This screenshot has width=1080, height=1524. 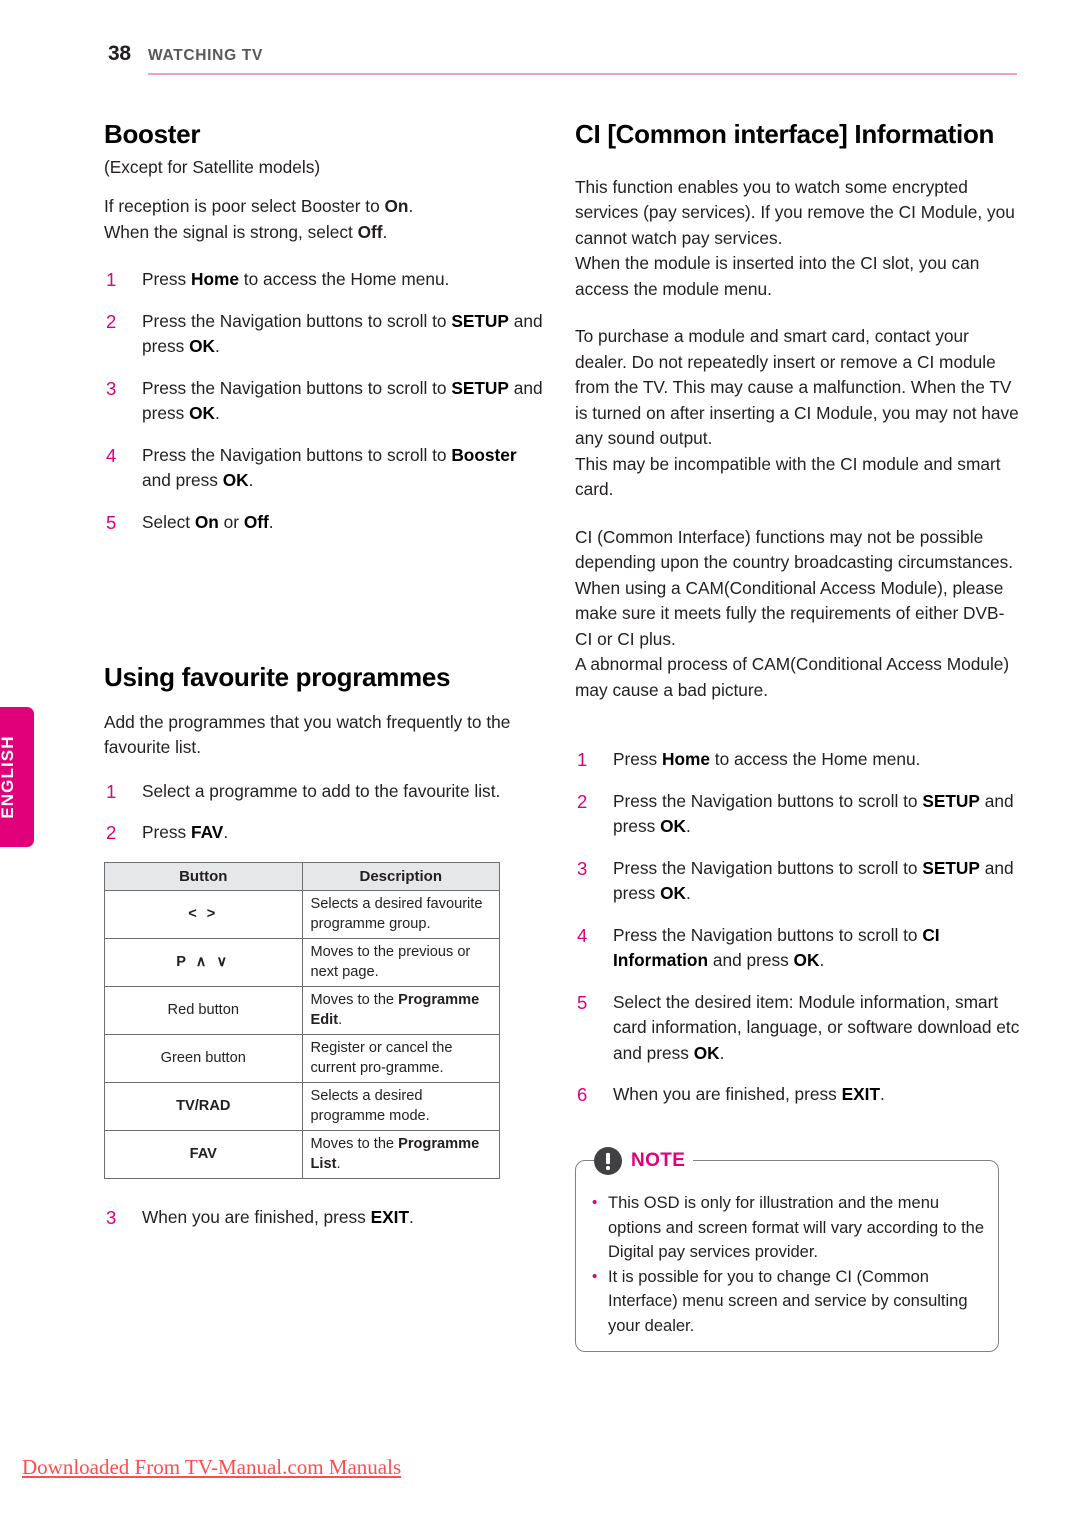 I want to click on ci-step-6: 6 When you are finished, press EXIT., so click(x=797, y=1095).